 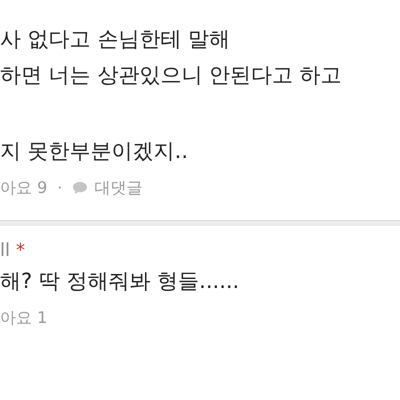 What do you see at coordinates (24, 188) in the screenshot?
I see `like-count: 아요 9` at bounding box center [24, 188].